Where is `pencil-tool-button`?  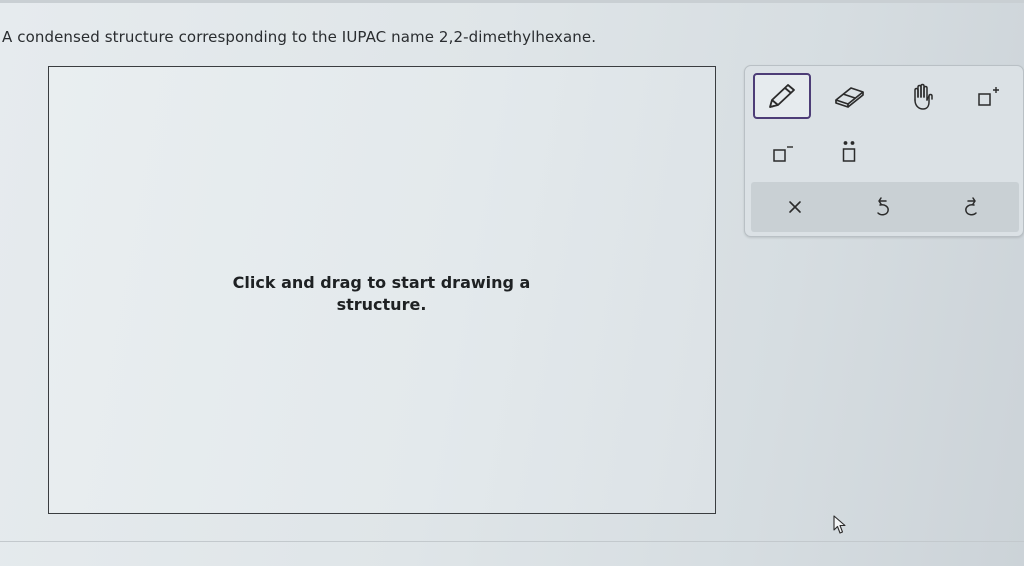 pencil-tool-button is located at coordinates (782, 96).